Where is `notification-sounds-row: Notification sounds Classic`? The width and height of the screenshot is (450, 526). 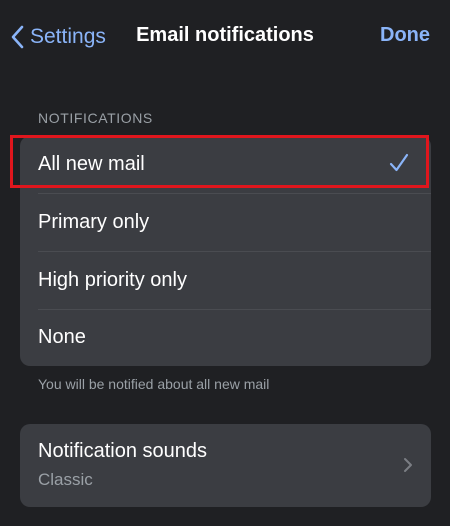 notification-sounds-row: Notification sounds Classic is located at coordinates (225, 465).